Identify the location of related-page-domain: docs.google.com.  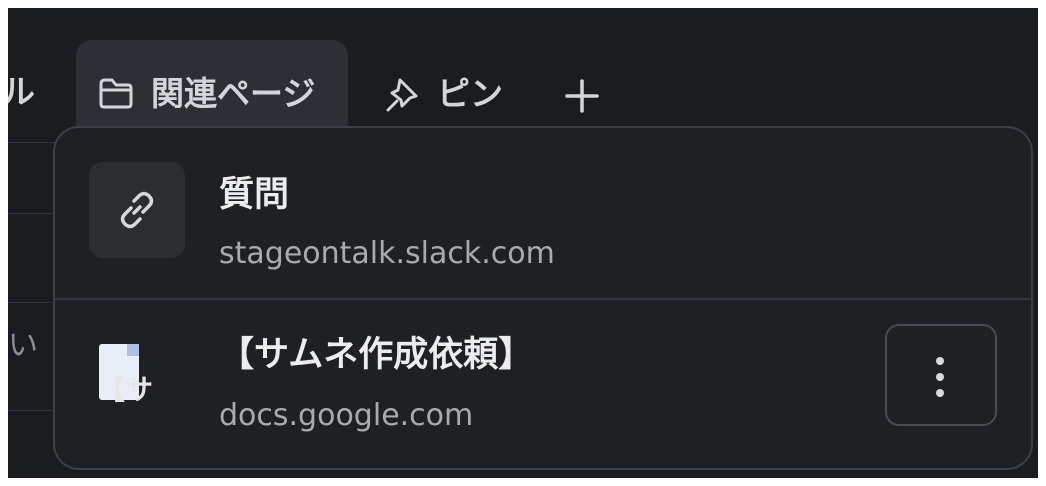
(346, 415).